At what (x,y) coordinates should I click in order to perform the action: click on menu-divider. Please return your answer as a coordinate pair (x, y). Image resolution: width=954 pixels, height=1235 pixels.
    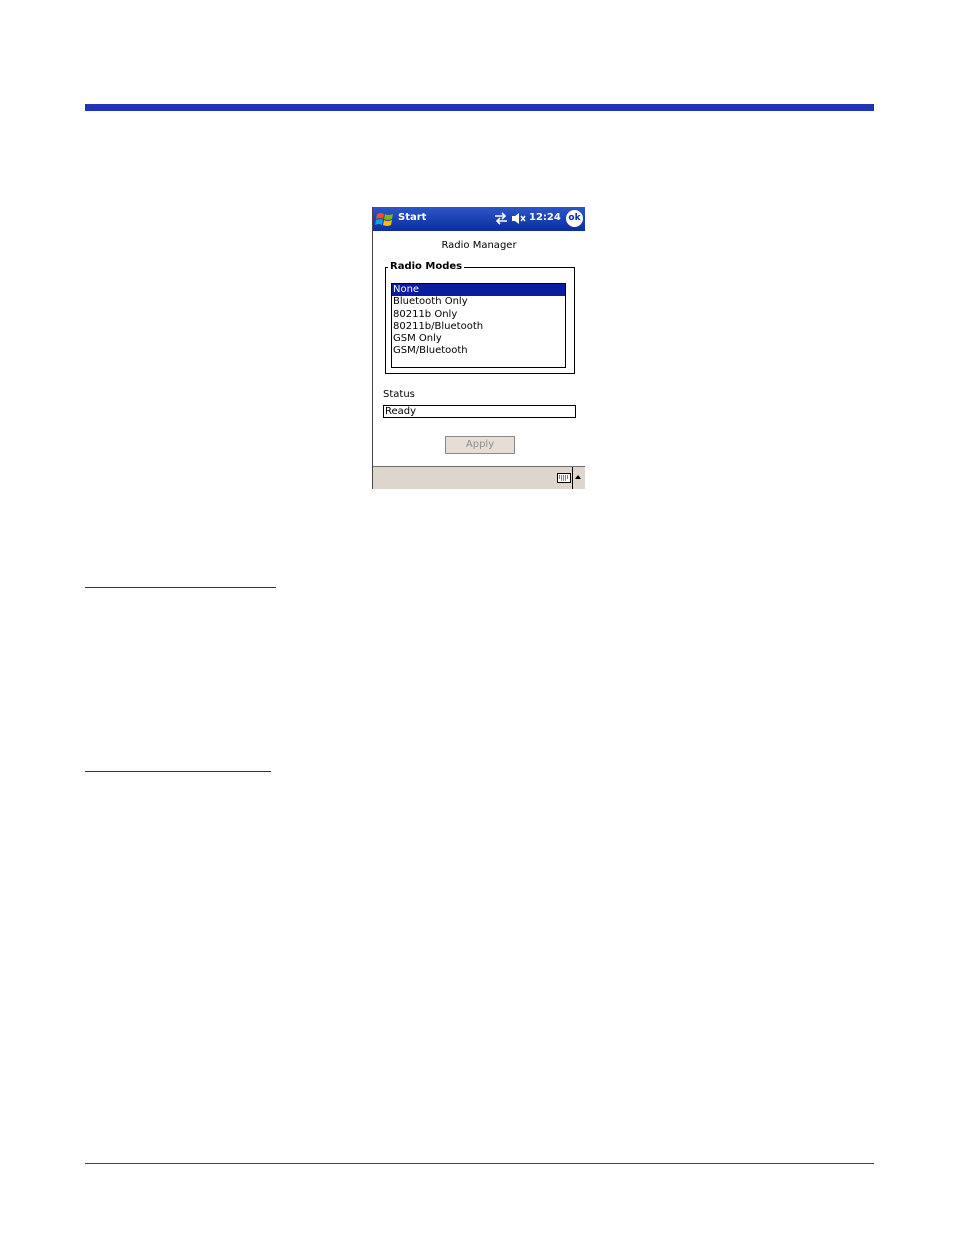
    Looking at the image, I should click on (572, 478).